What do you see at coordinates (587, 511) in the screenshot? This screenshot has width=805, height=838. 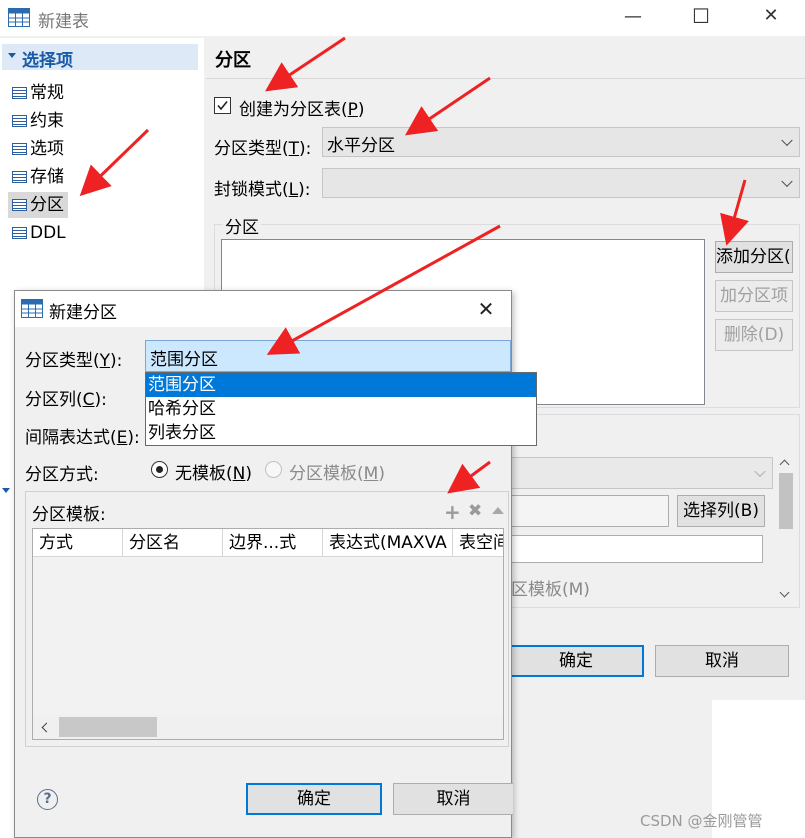 I see `subpartition-column-input` at bounding box center [587, 511].